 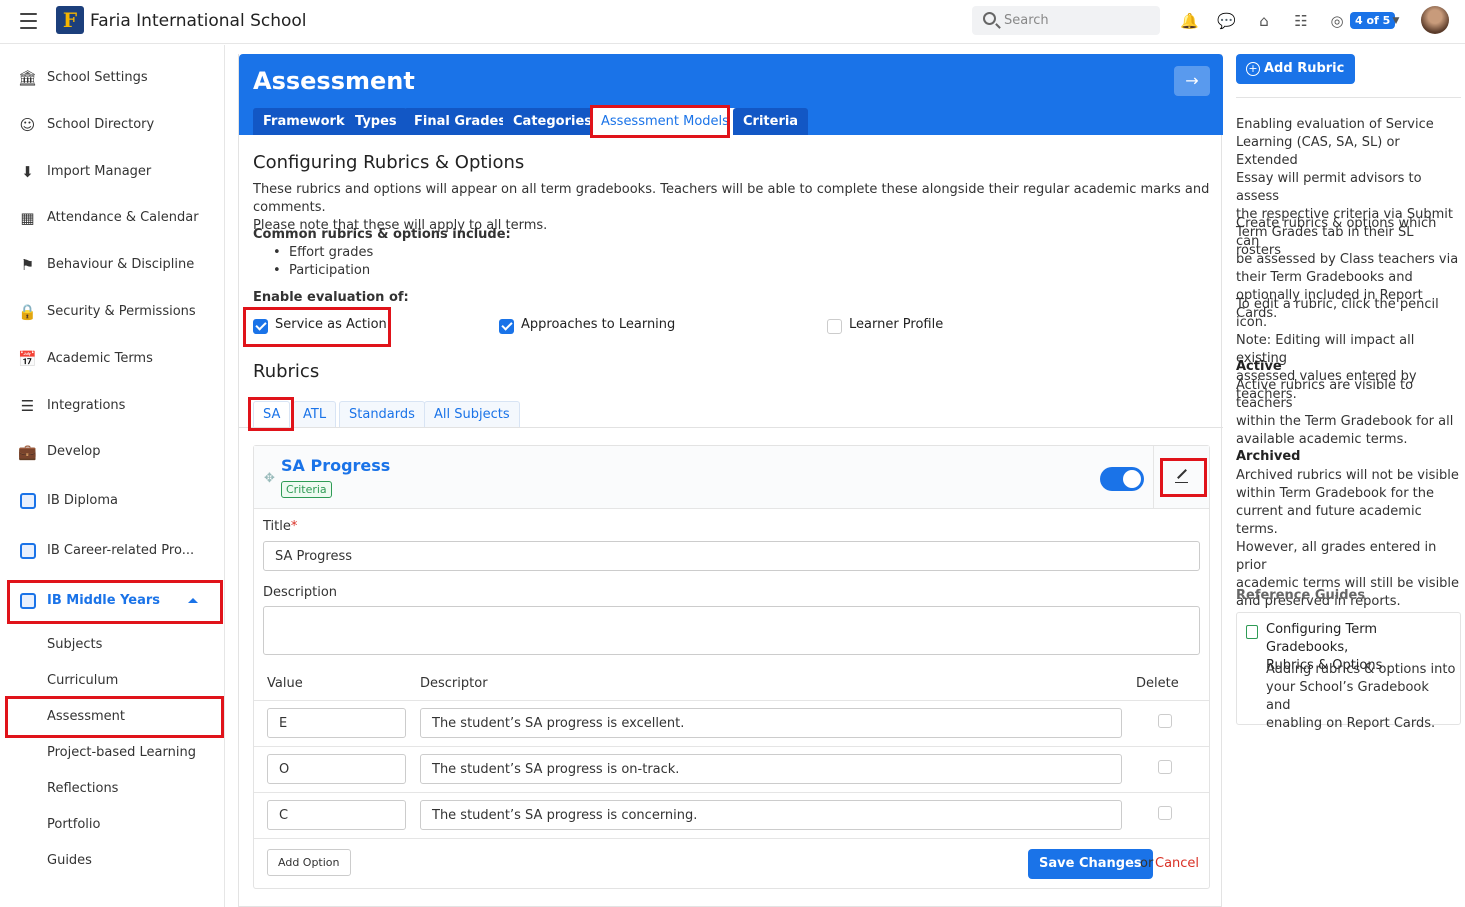 What do you see at coordinates (665, 121) in the screenshot?
I see `tab-assessment-models: Assessment Models` at bounding box center [665, 121].